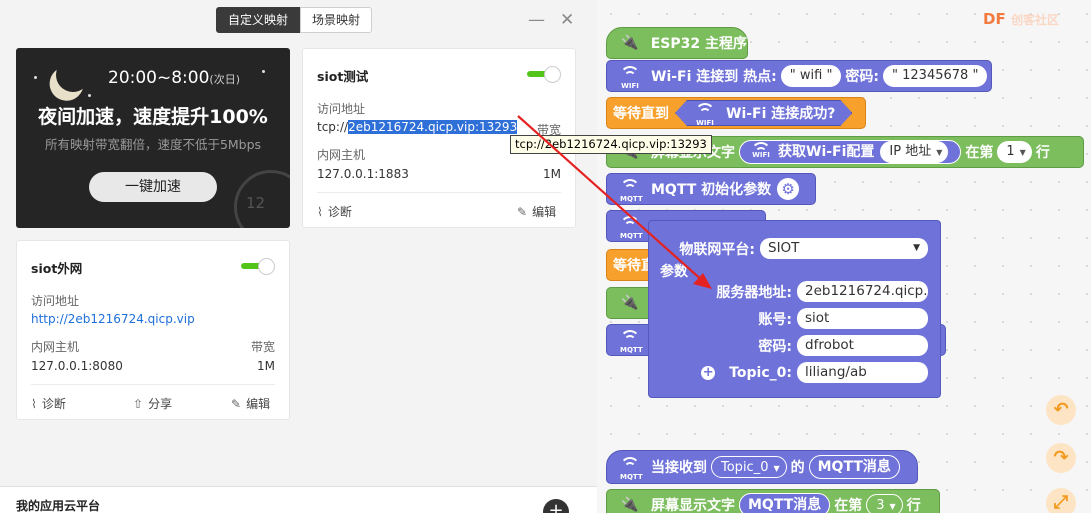 The height and width of the screenshot is (513, 1091). What do you see at coordinates (862, 345) in the screenshot?
I see `password-input: dfrobot` at bounding box center [862, 345].